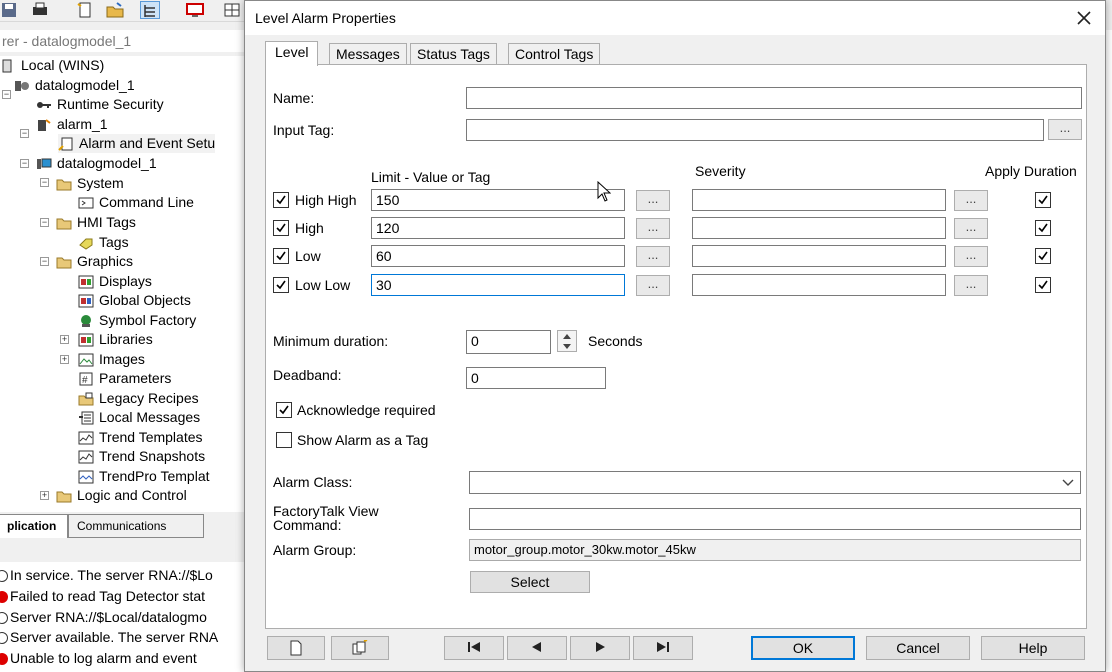 Image resolution: width=1112 pixels, height=672 pixels. Describe the element at coordinates (600, 648) in the screenshot. I see `next-record-button` at that location.